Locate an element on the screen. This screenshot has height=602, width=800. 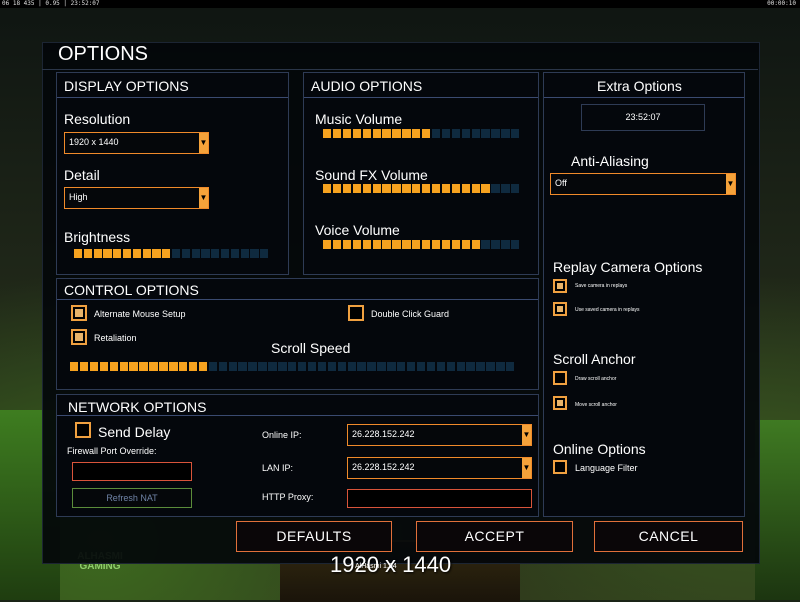
sound-fx-volume-label: Sound FX Volume is located at coordinates (371, 175).